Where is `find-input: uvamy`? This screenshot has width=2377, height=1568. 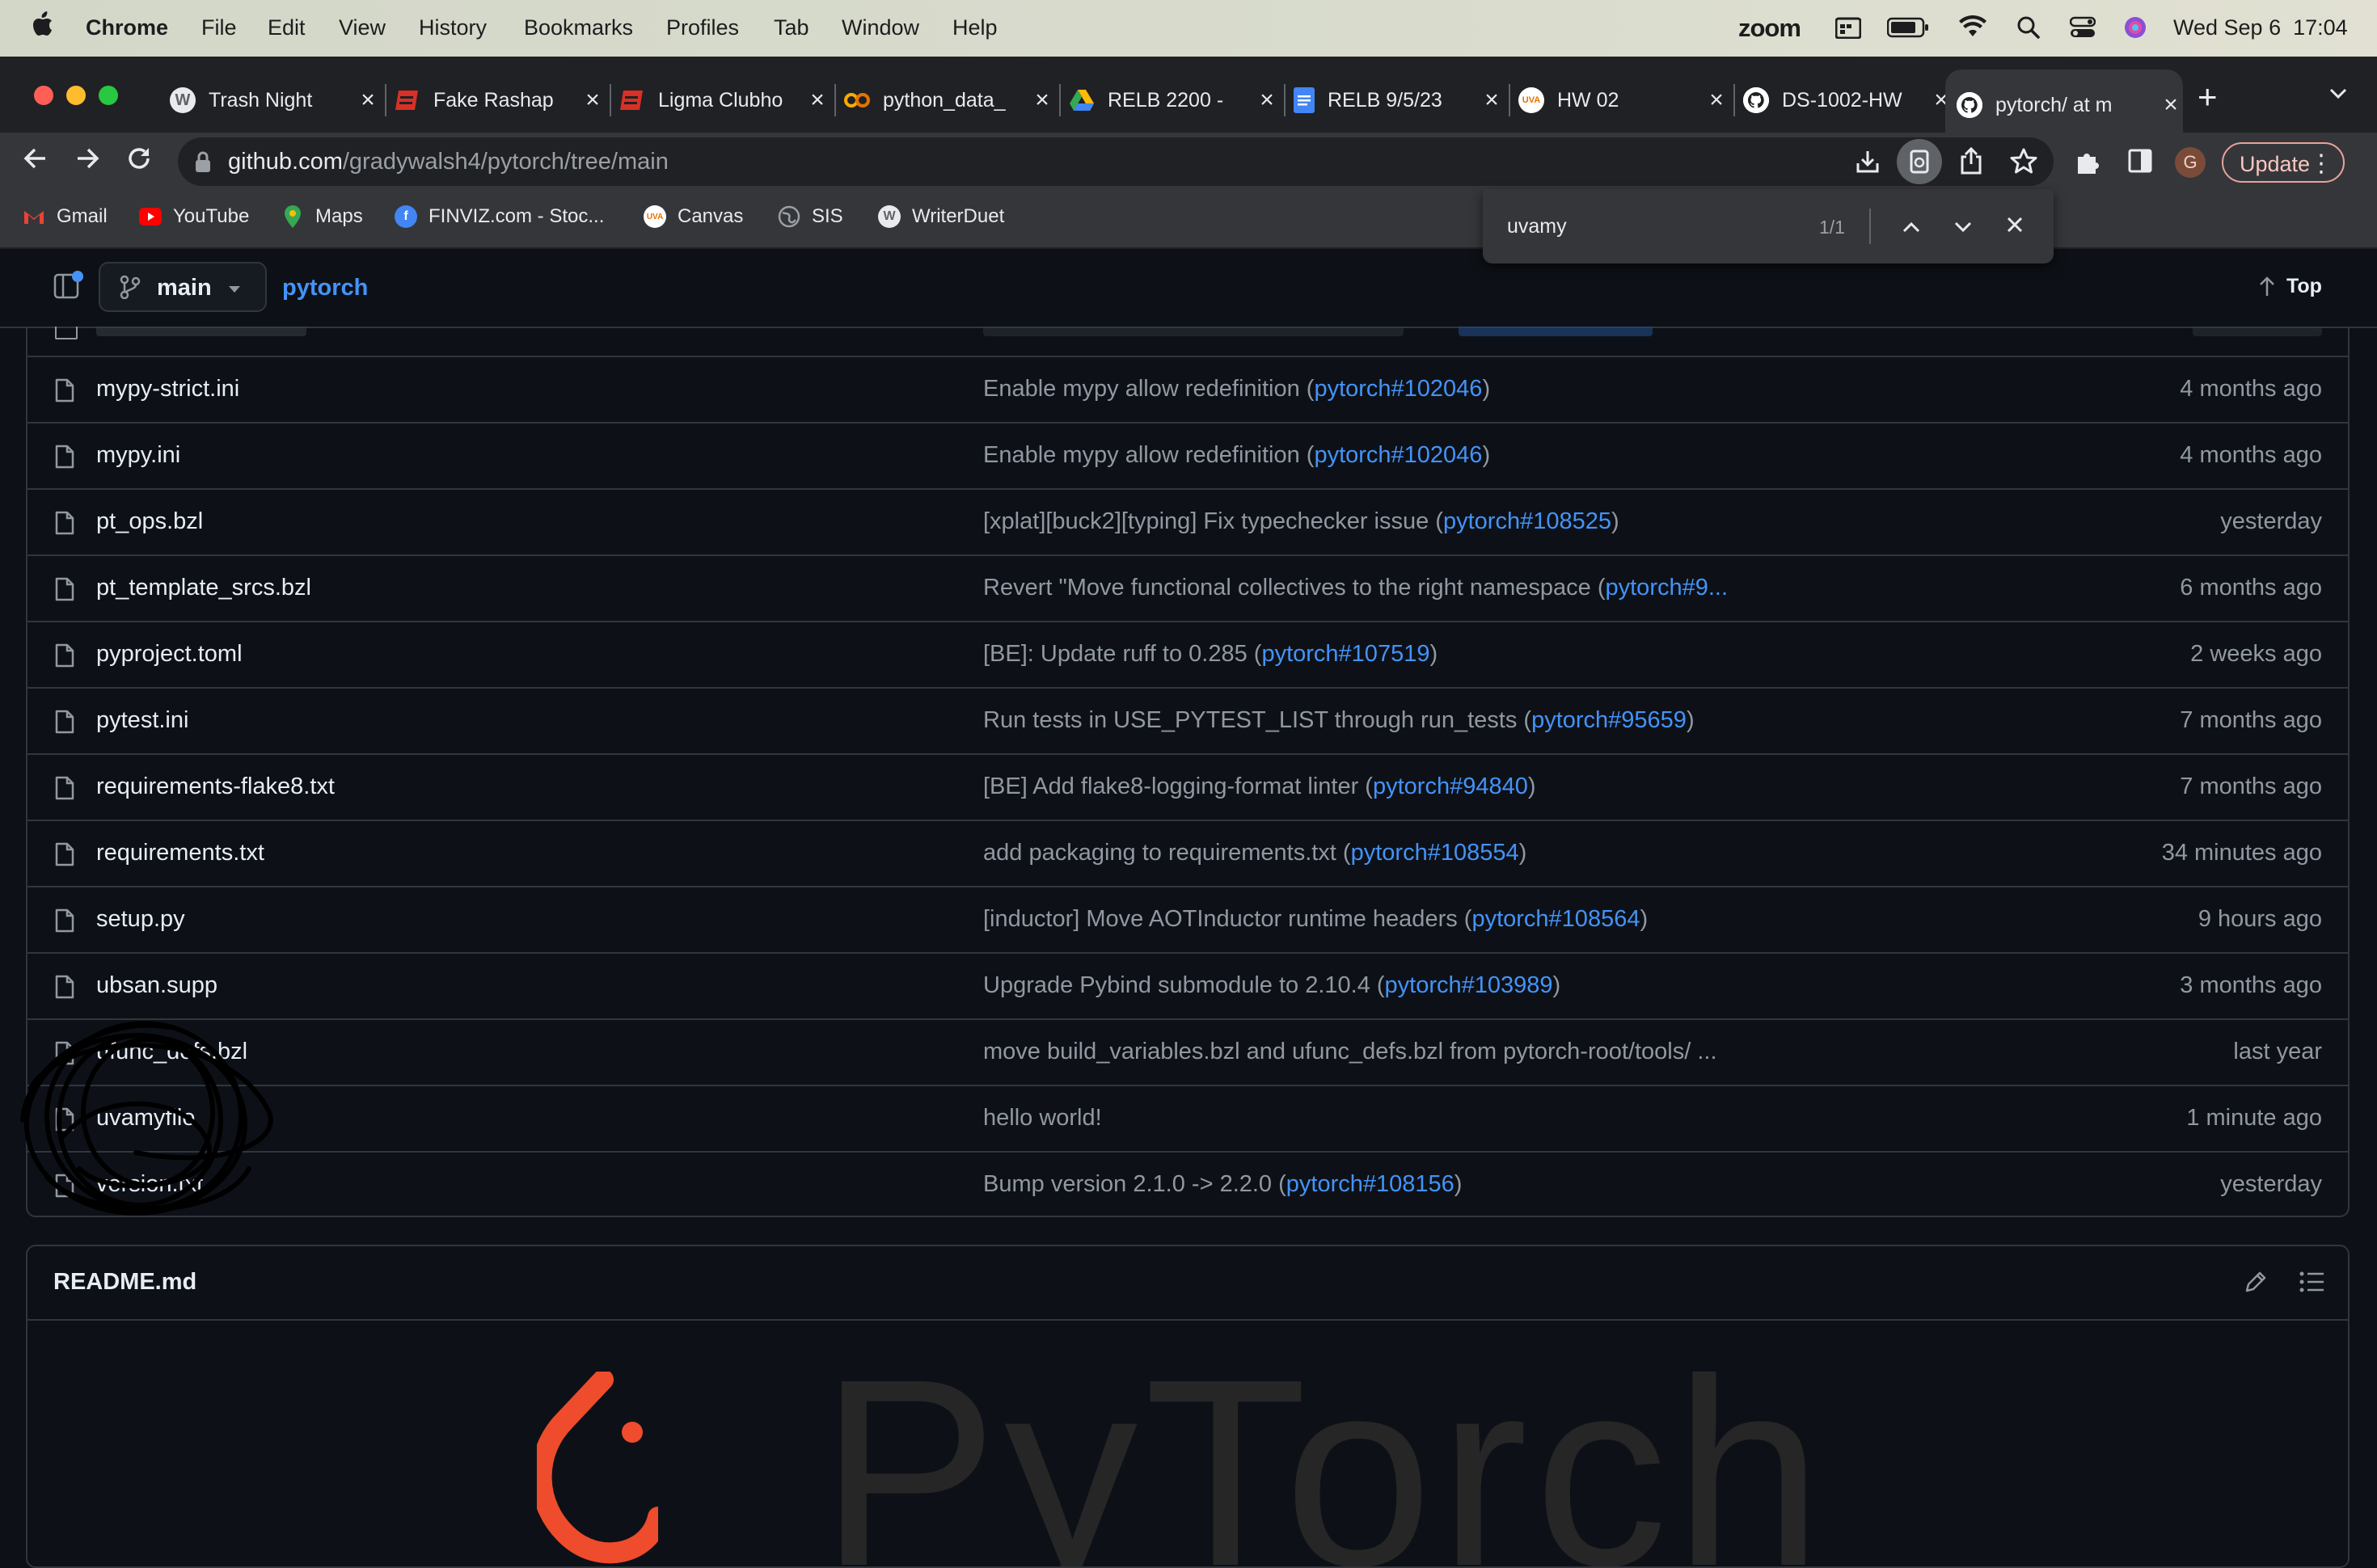
find-input: uvamy is located at coordinates (1537, 227).